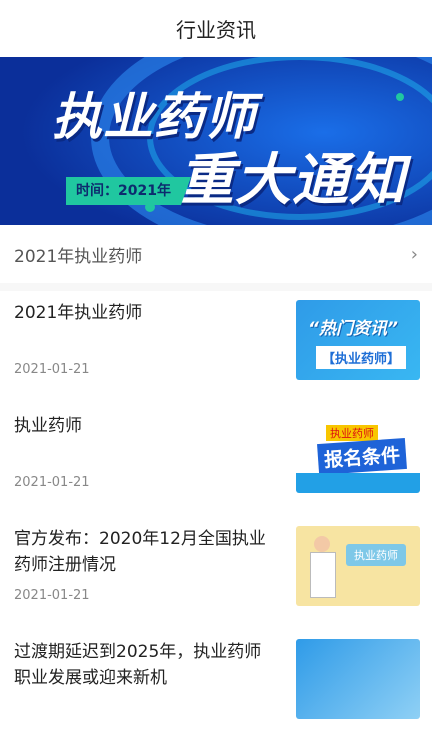 This screenshot has height=751, width=432. I want to click on article-thumbnail: “热门资讯” 【执业药师】, so click(358, 340).